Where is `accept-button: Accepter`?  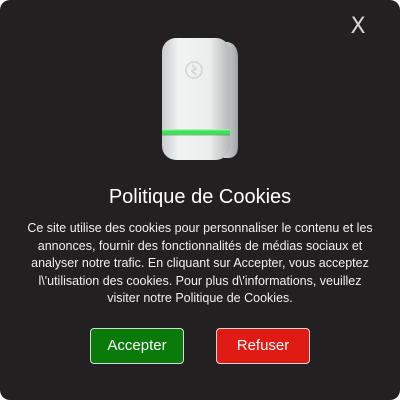 accept-button: Accepter is located at coordinates (137, 346).